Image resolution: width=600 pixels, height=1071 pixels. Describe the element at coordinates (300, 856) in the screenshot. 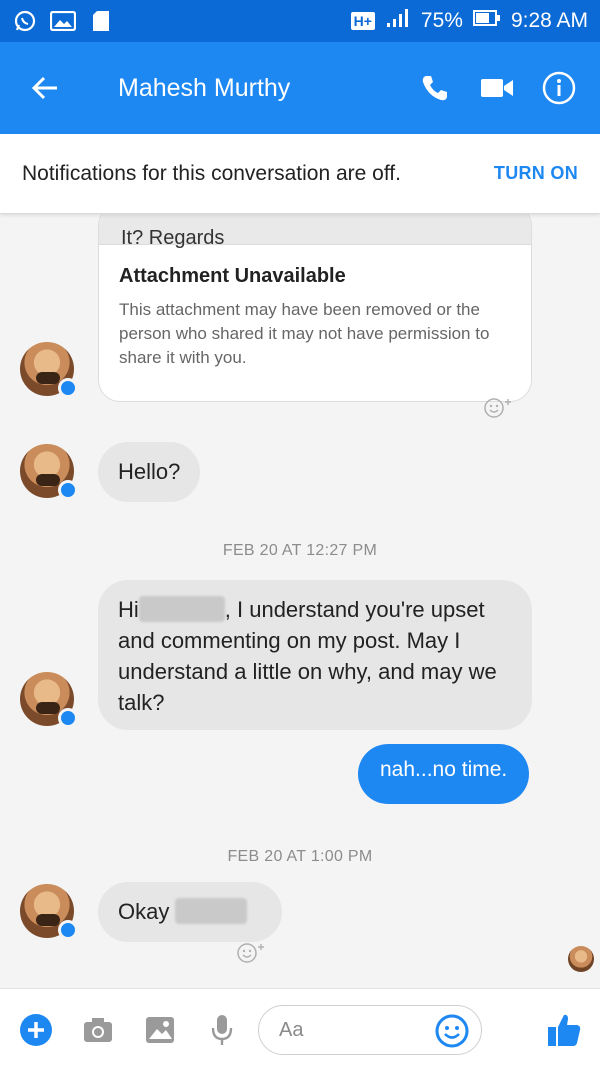

I see `timestamp: FEB 20 AT 1:00 PM` at that location.